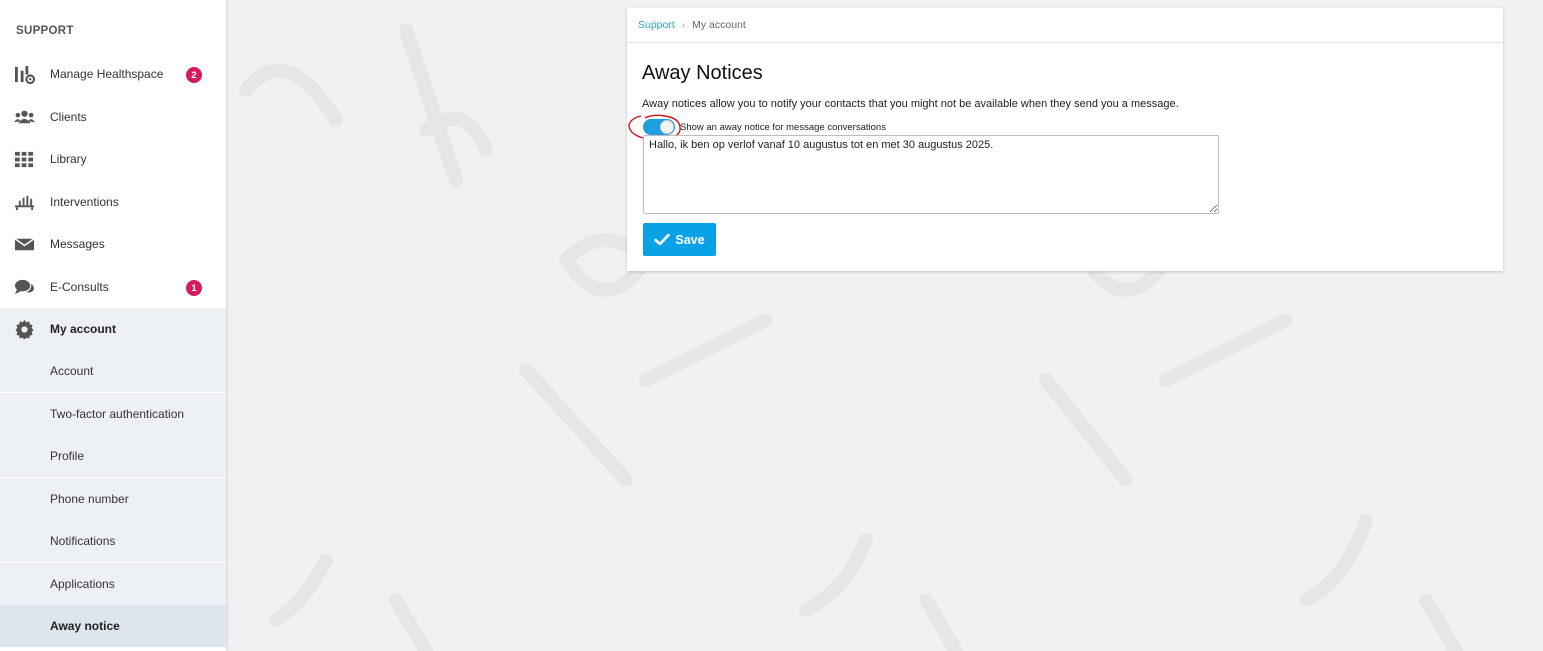 The image size is (1543, 651). Describe the element at coordinates (667, 127) in the screenshot. I see `toggle-knob` at that location.